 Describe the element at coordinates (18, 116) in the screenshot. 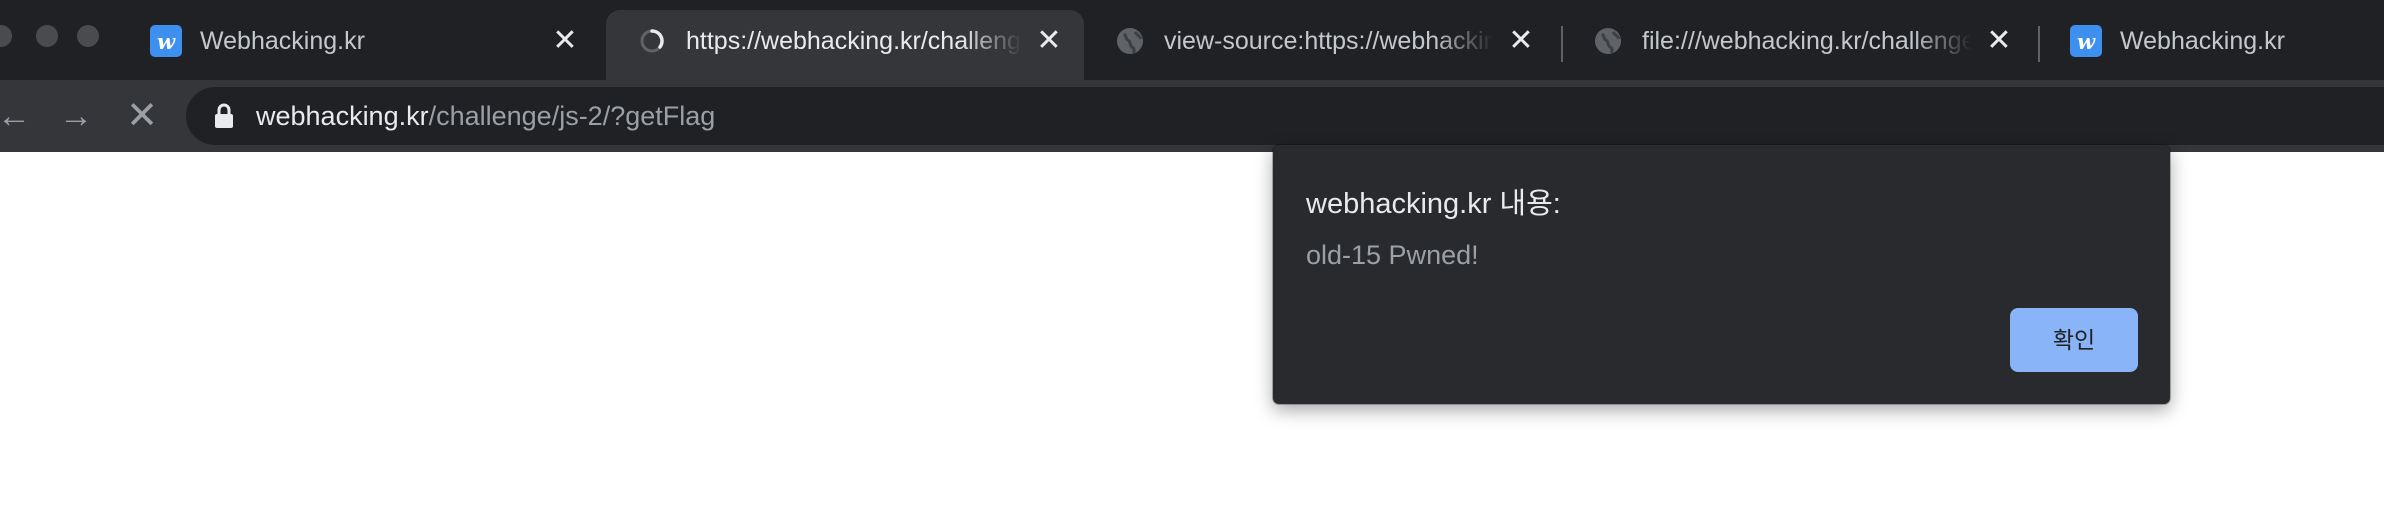

I see `back-arrow-icon: ←` at that location.